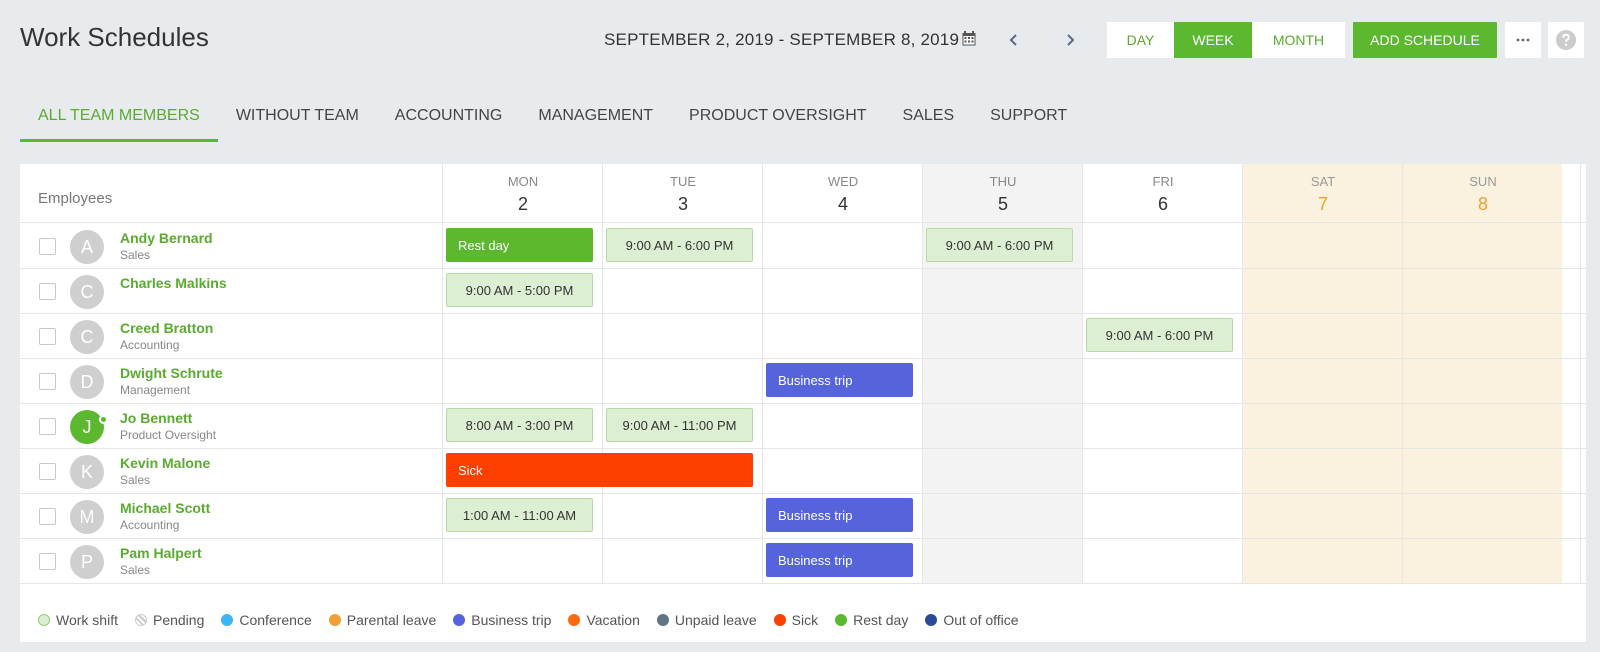  Describe the element at coordinates (166, 238) in the screenshot. I see `employee-name: Andy Bernard` at that location.